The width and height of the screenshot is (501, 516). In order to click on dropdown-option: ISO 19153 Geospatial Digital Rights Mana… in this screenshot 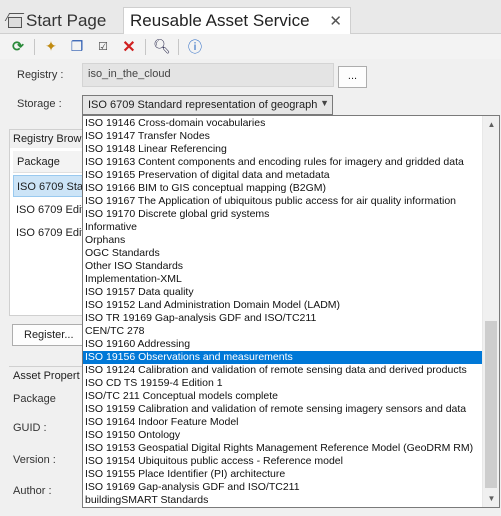, I will do `click(282, 448)`.